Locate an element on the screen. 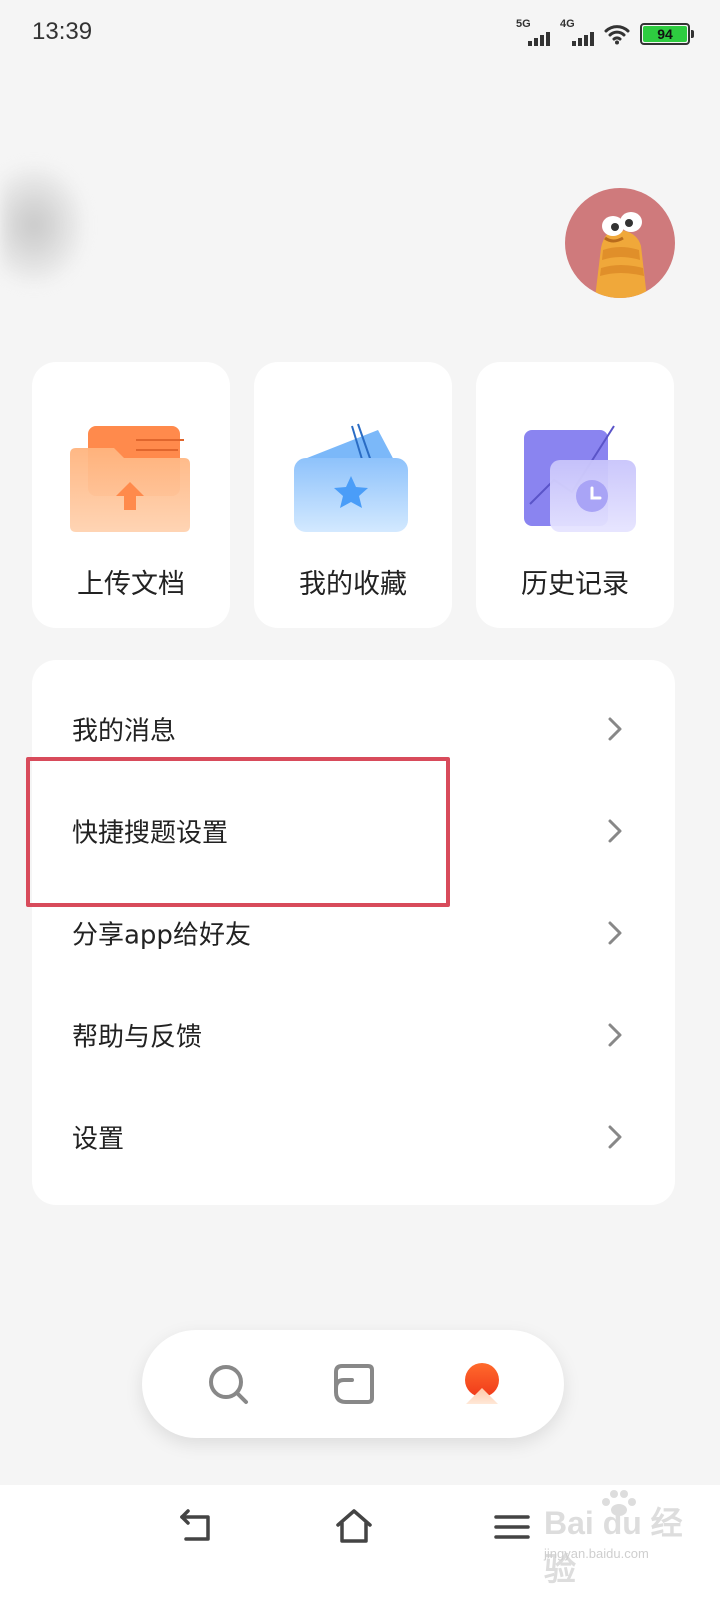  status-bar: 13:39 5G 4G 94 is located at coordinates (360, 35).